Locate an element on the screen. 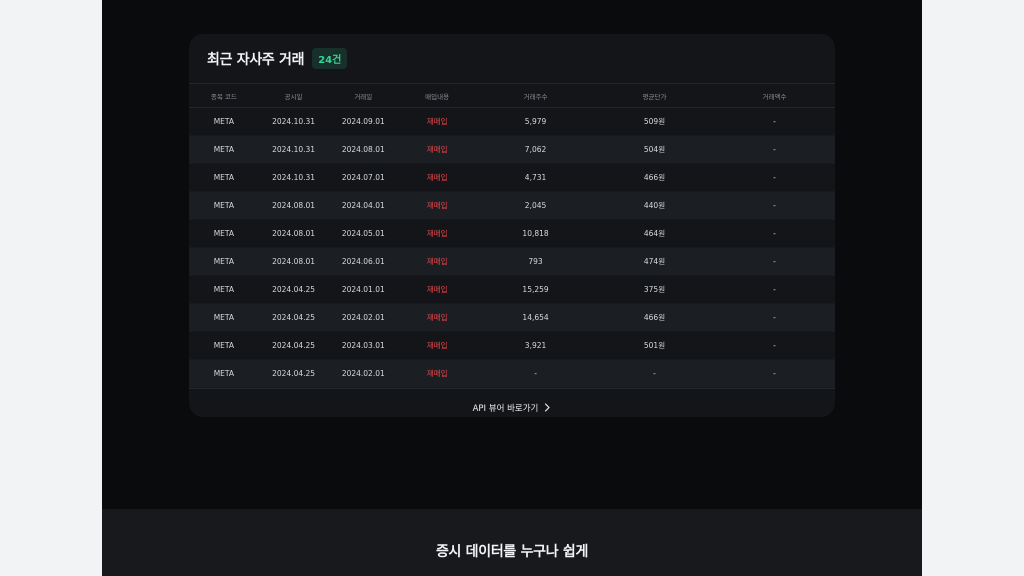  card-footer: API 뷰어 바로가기 is located at coordinates (512, 402).